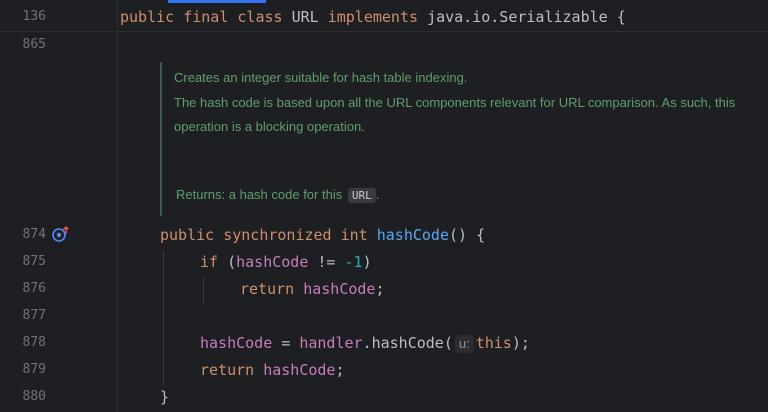  I want to click on number-literal: -1, so click(353, 262).